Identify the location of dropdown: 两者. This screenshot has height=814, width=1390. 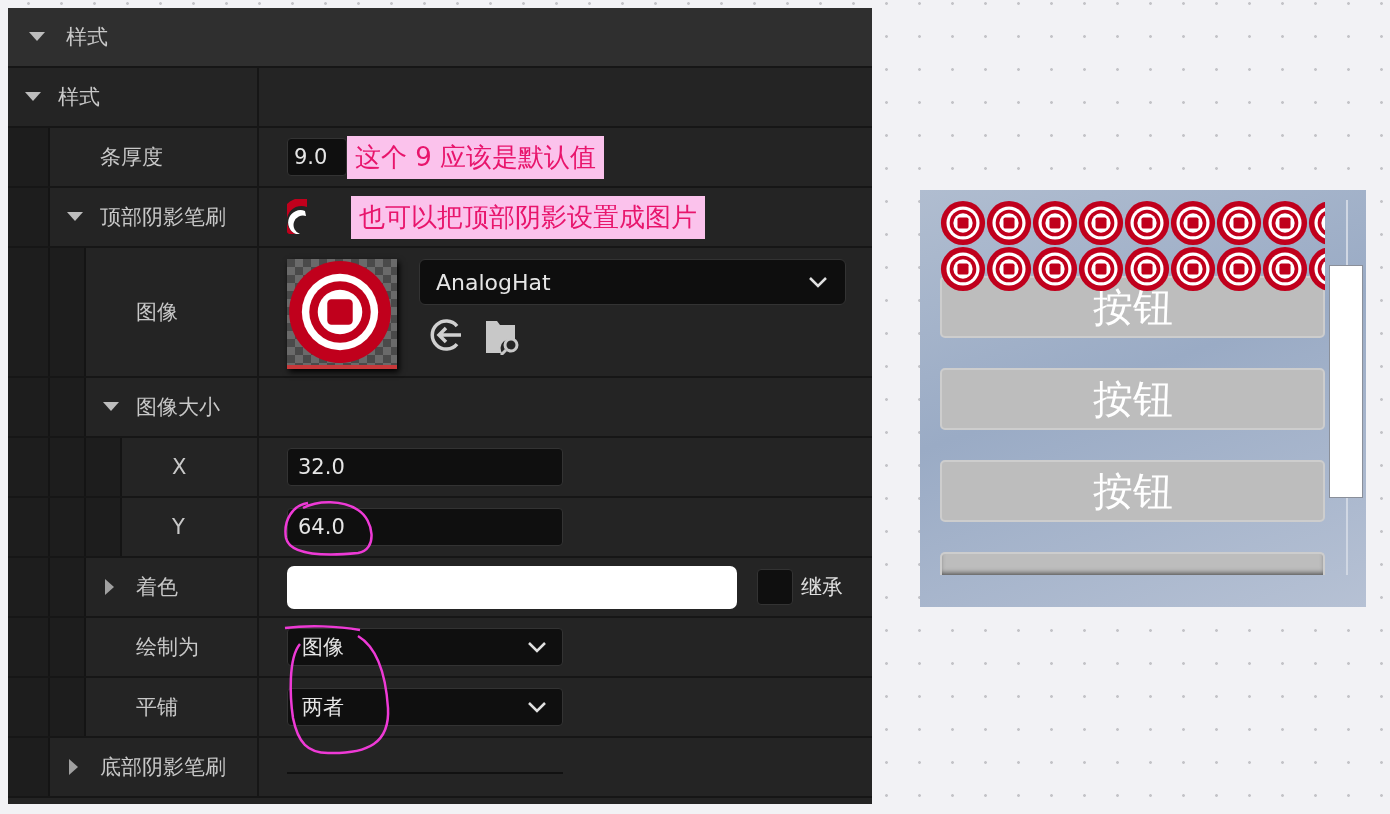
(425, 707).